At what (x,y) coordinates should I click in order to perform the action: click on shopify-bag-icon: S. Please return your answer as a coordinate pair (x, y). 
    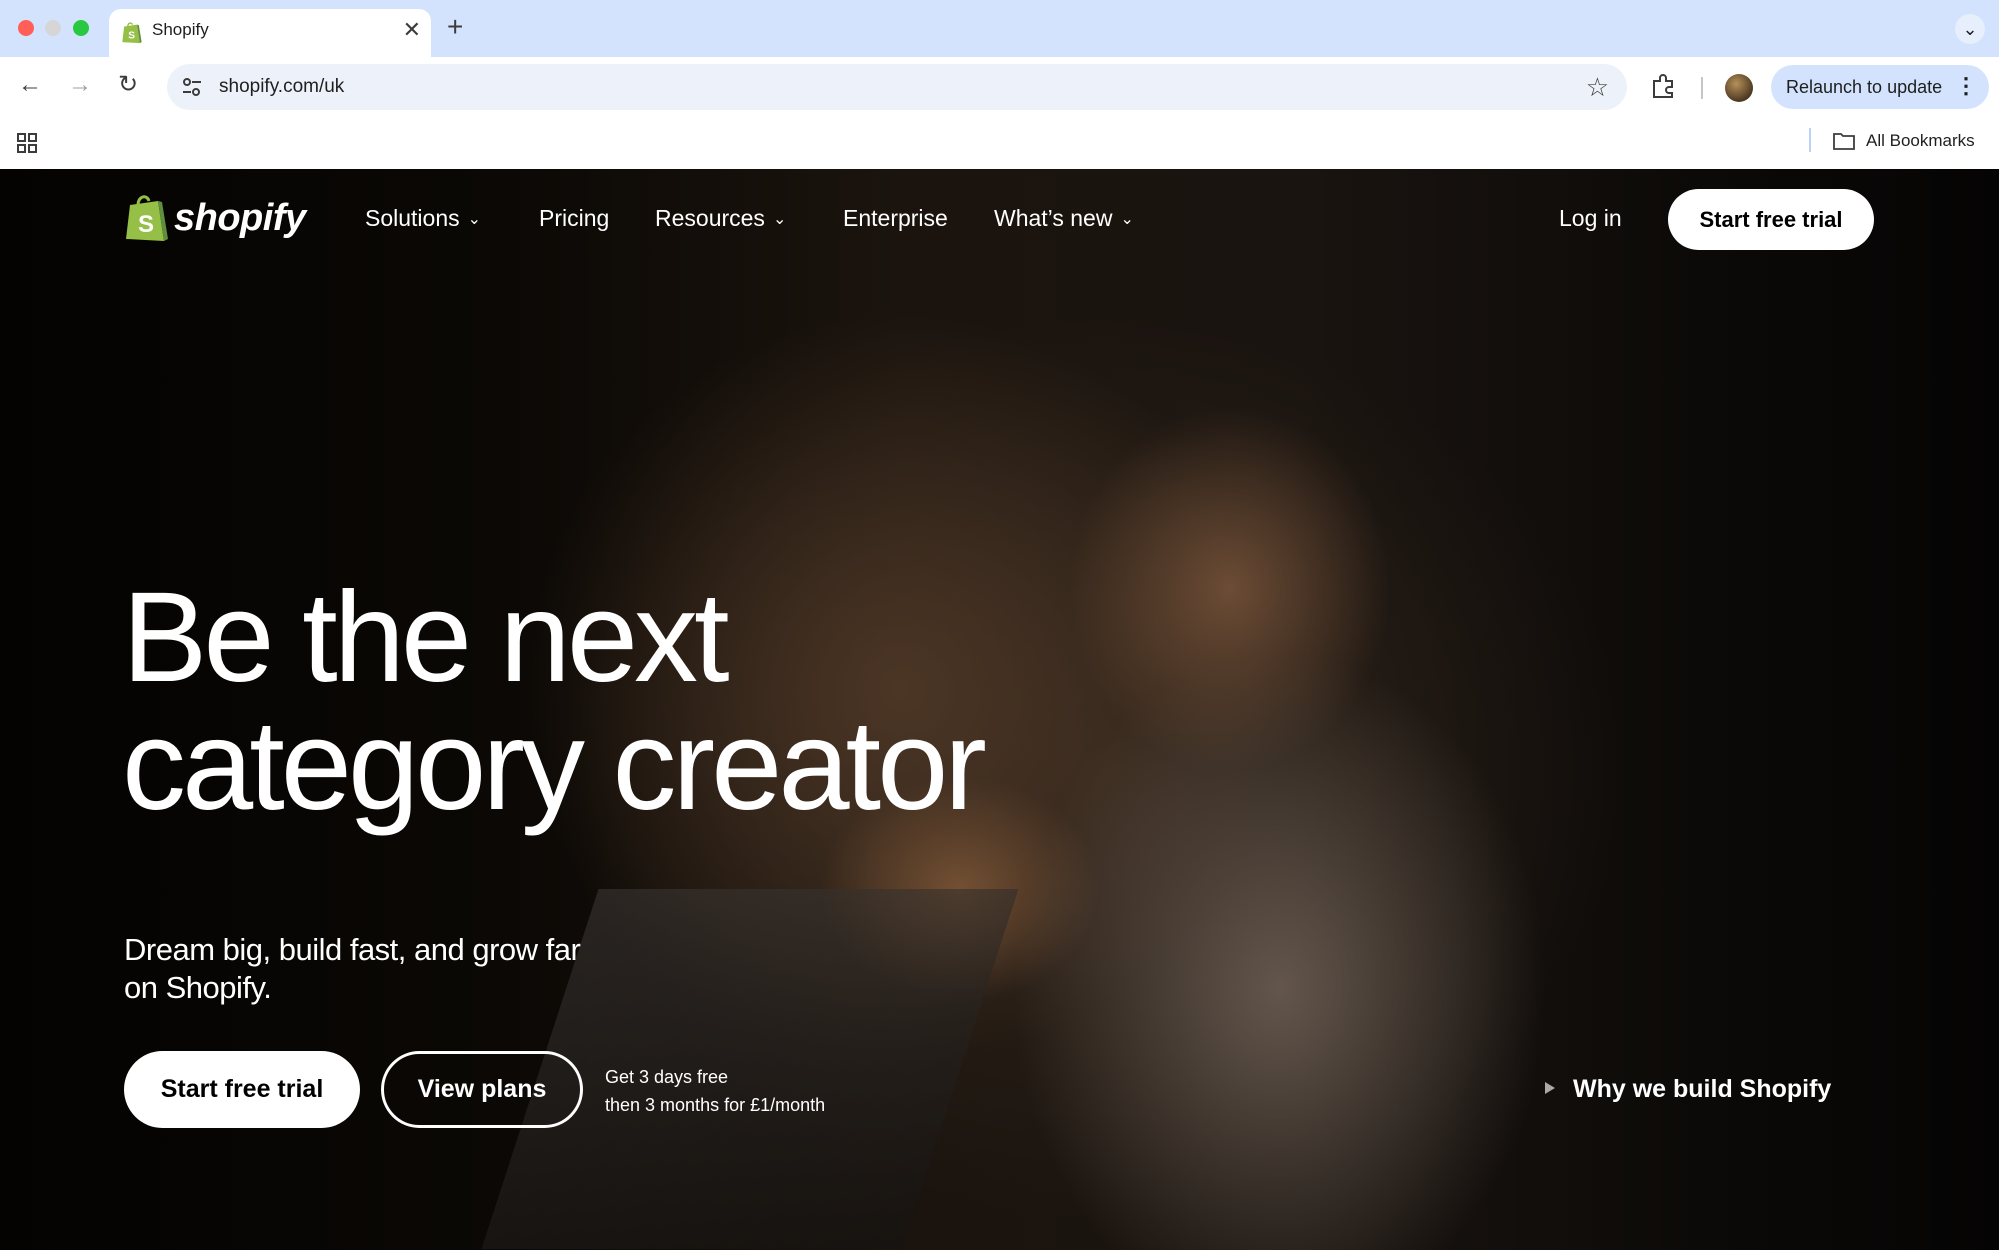
    Looking at the image, I should click on (147, 218).